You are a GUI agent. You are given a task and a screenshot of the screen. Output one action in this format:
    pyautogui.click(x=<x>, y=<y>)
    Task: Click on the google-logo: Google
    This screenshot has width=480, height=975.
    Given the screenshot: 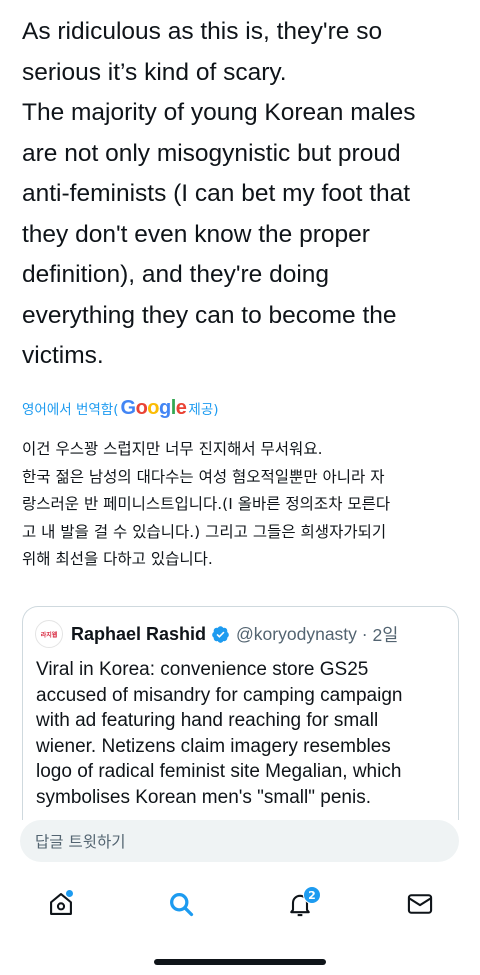 What is the action you would take?
    pyautogui.click(x=153, y=407)
    